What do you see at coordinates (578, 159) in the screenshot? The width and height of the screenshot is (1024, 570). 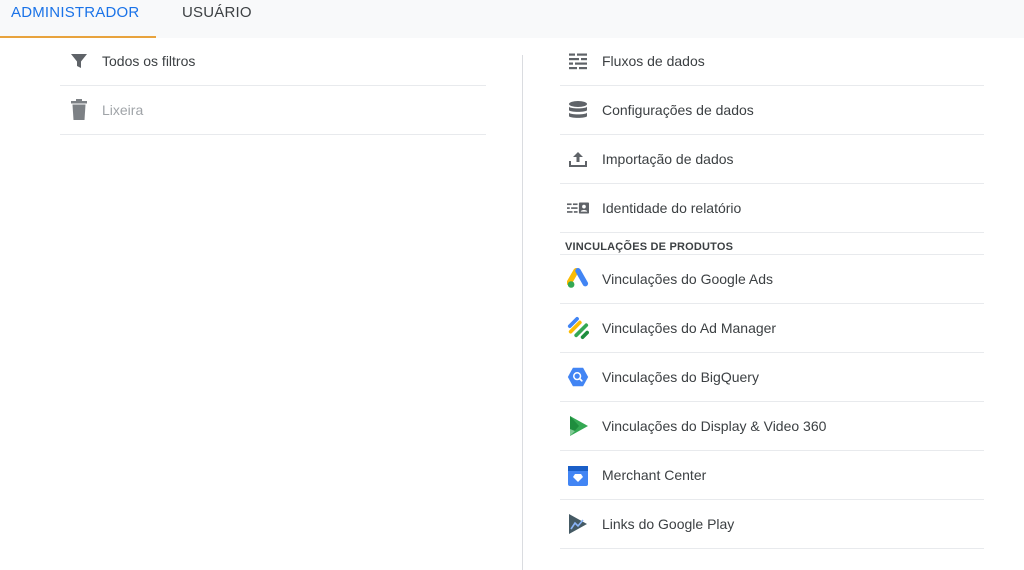 I see `upload-icon` at bounding box center [578, 159].